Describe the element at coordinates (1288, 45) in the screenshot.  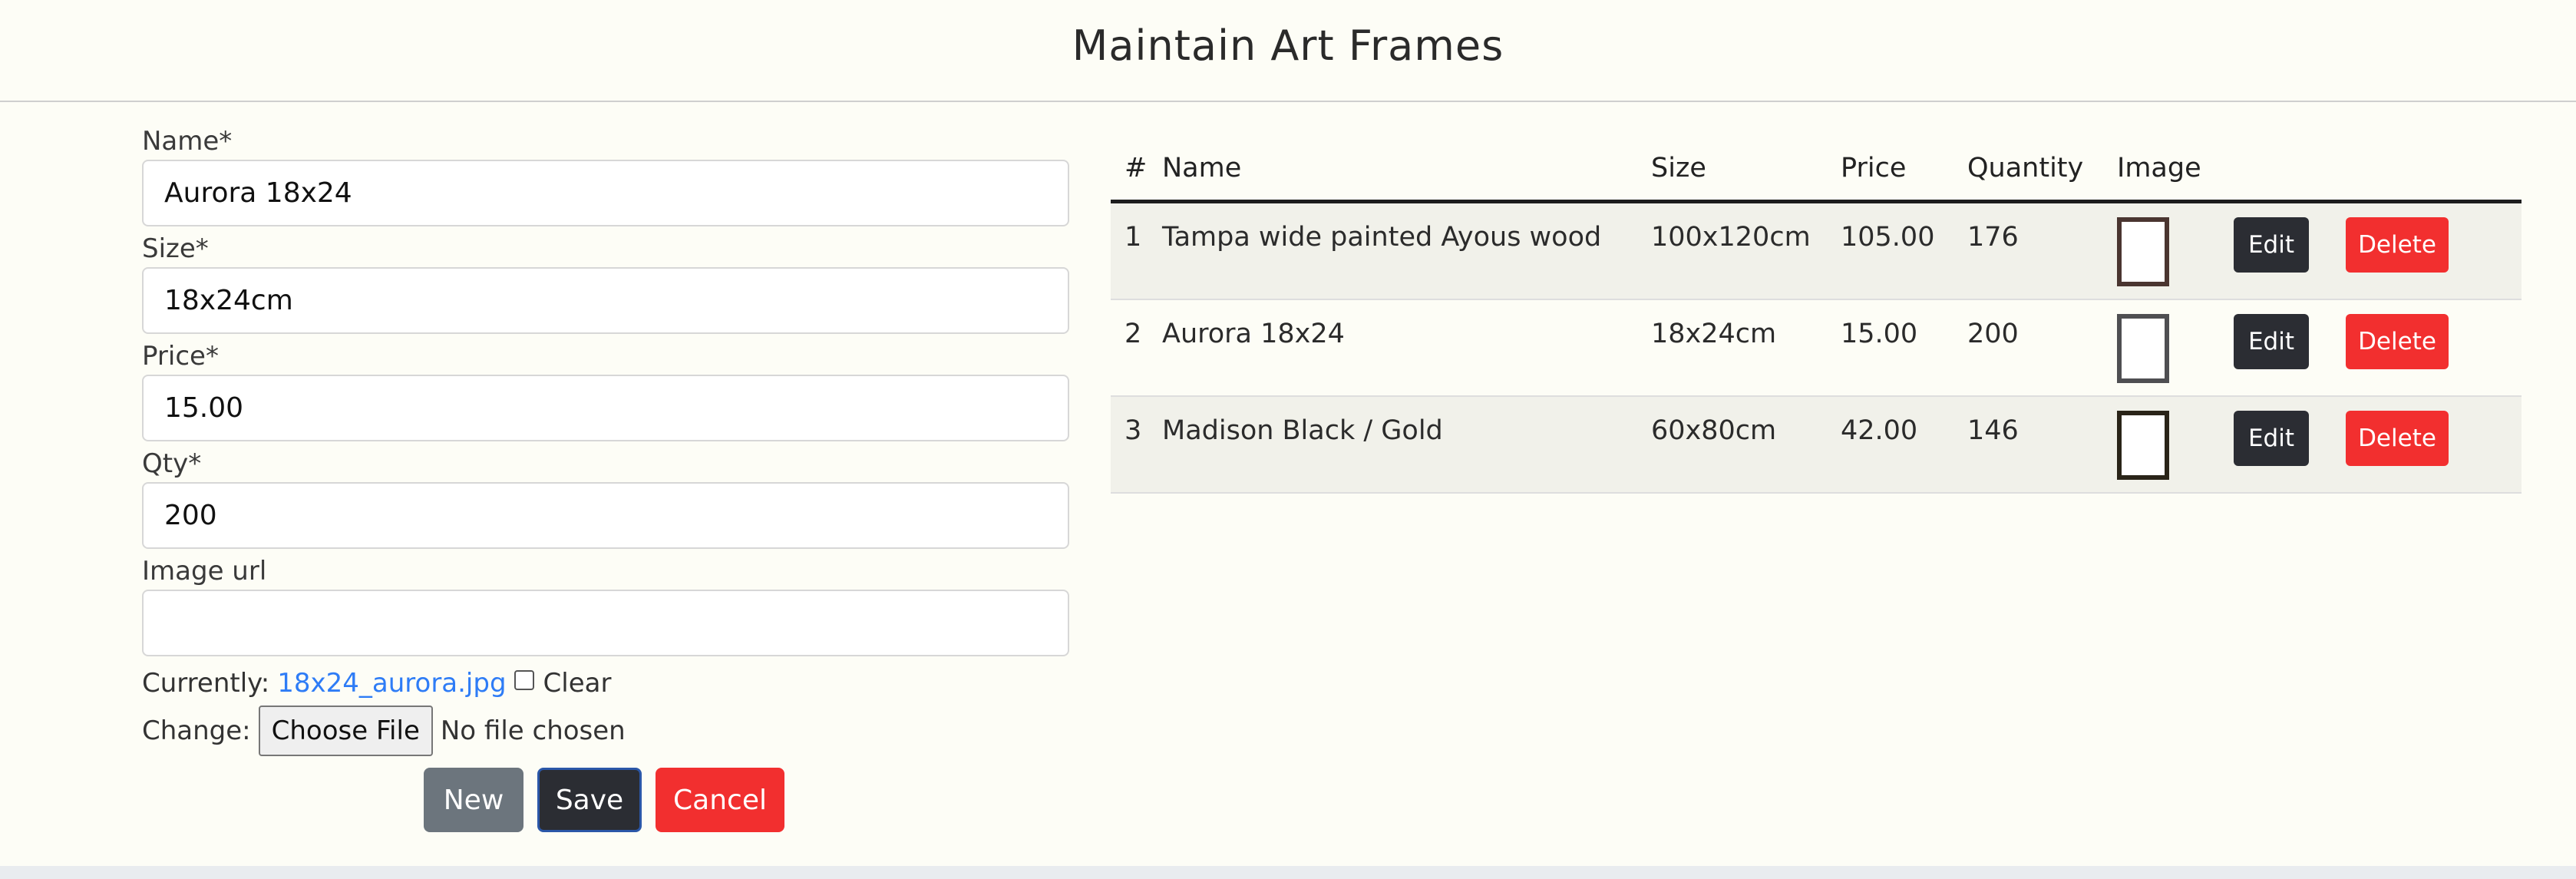
I see `page-title: Maintain Art Frames` at that location.